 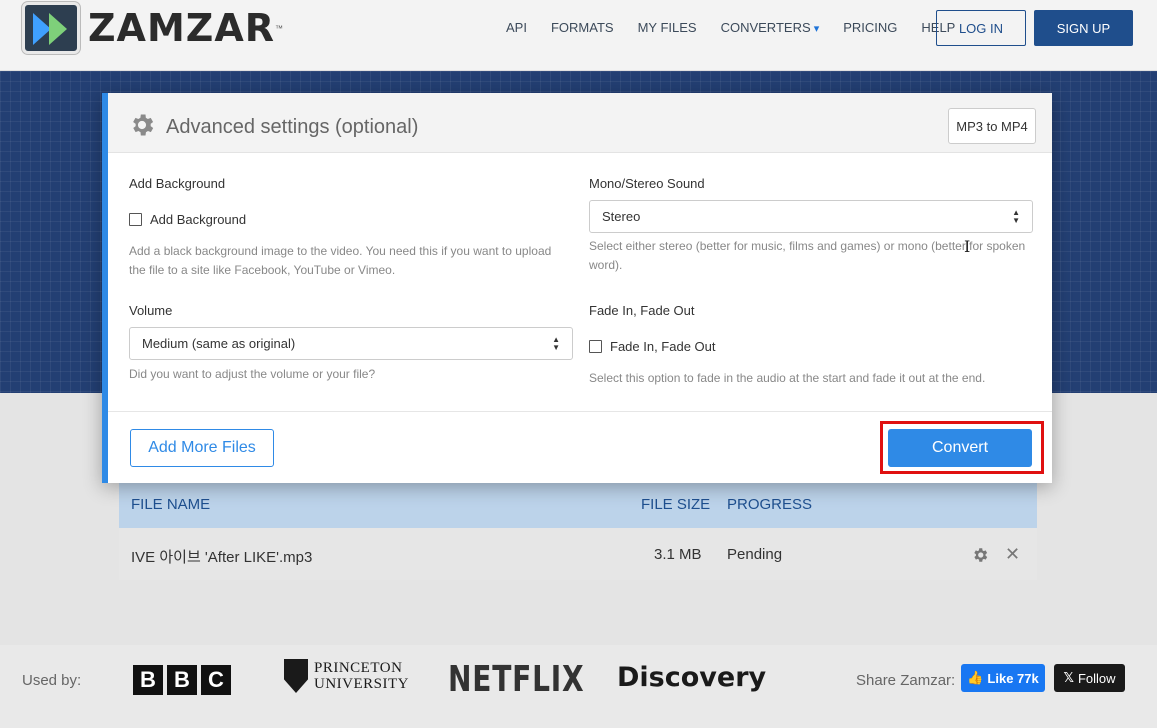 What do you see at coordinates (621, 216) in the screenshot?
I see `mono-stereo-selected: Stereo` at bounding box center [621, 216].